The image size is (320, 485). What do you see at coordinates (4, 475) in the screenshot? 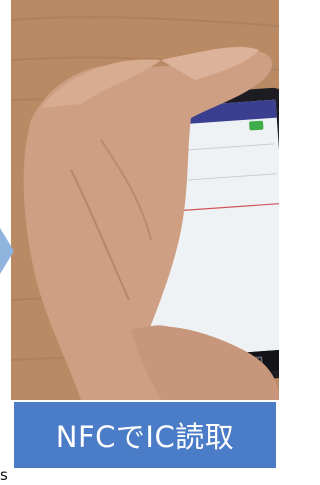
I see `edge-text-fragment: s` at bounding box center [4, 475].